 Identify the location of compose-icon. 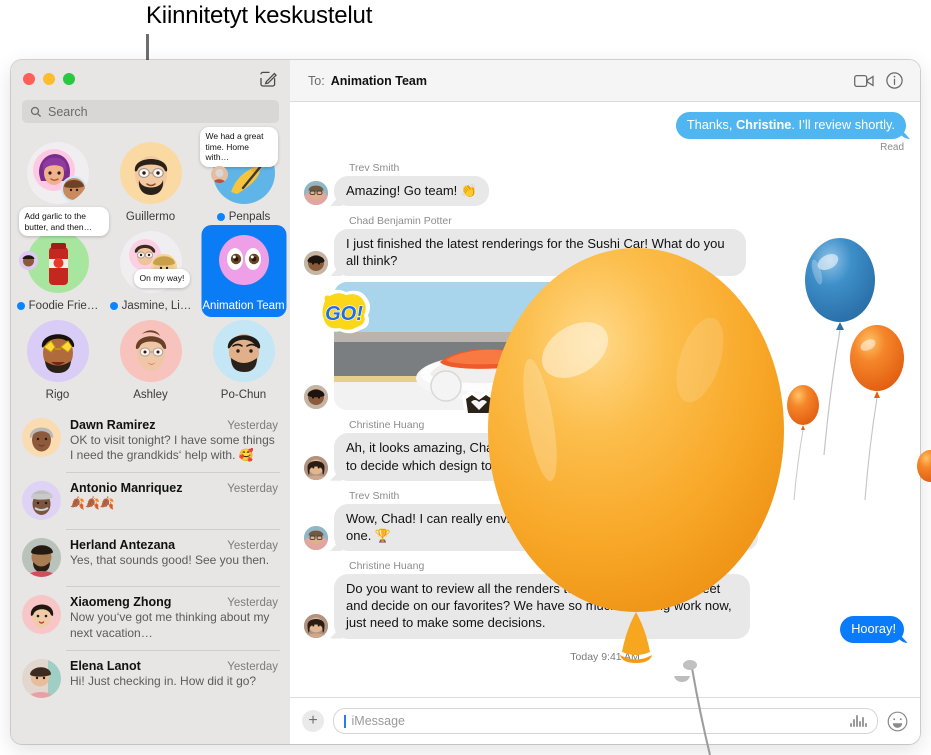
(268, 79).